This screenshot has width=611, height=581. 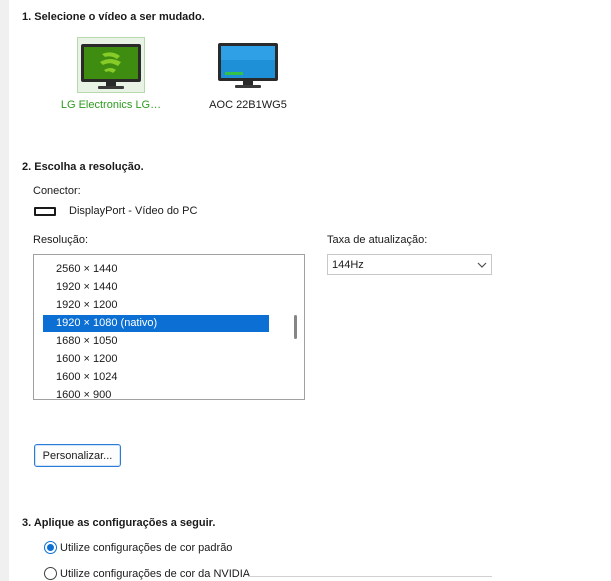 I want to click on radio-nvidia-color: Utilize configurações de cor da NVIDIA, so click(x=147, y=573).